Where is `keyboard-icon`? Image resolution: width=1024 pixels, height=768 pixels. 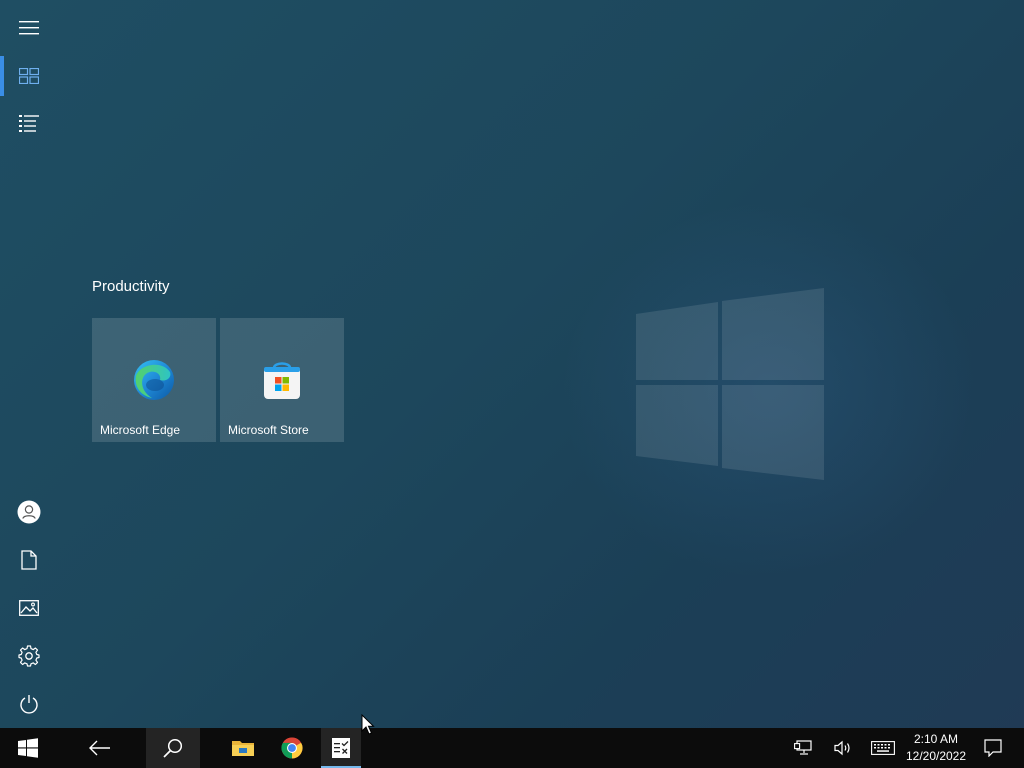
keyboard-icon is located at coordinates (883, 748).